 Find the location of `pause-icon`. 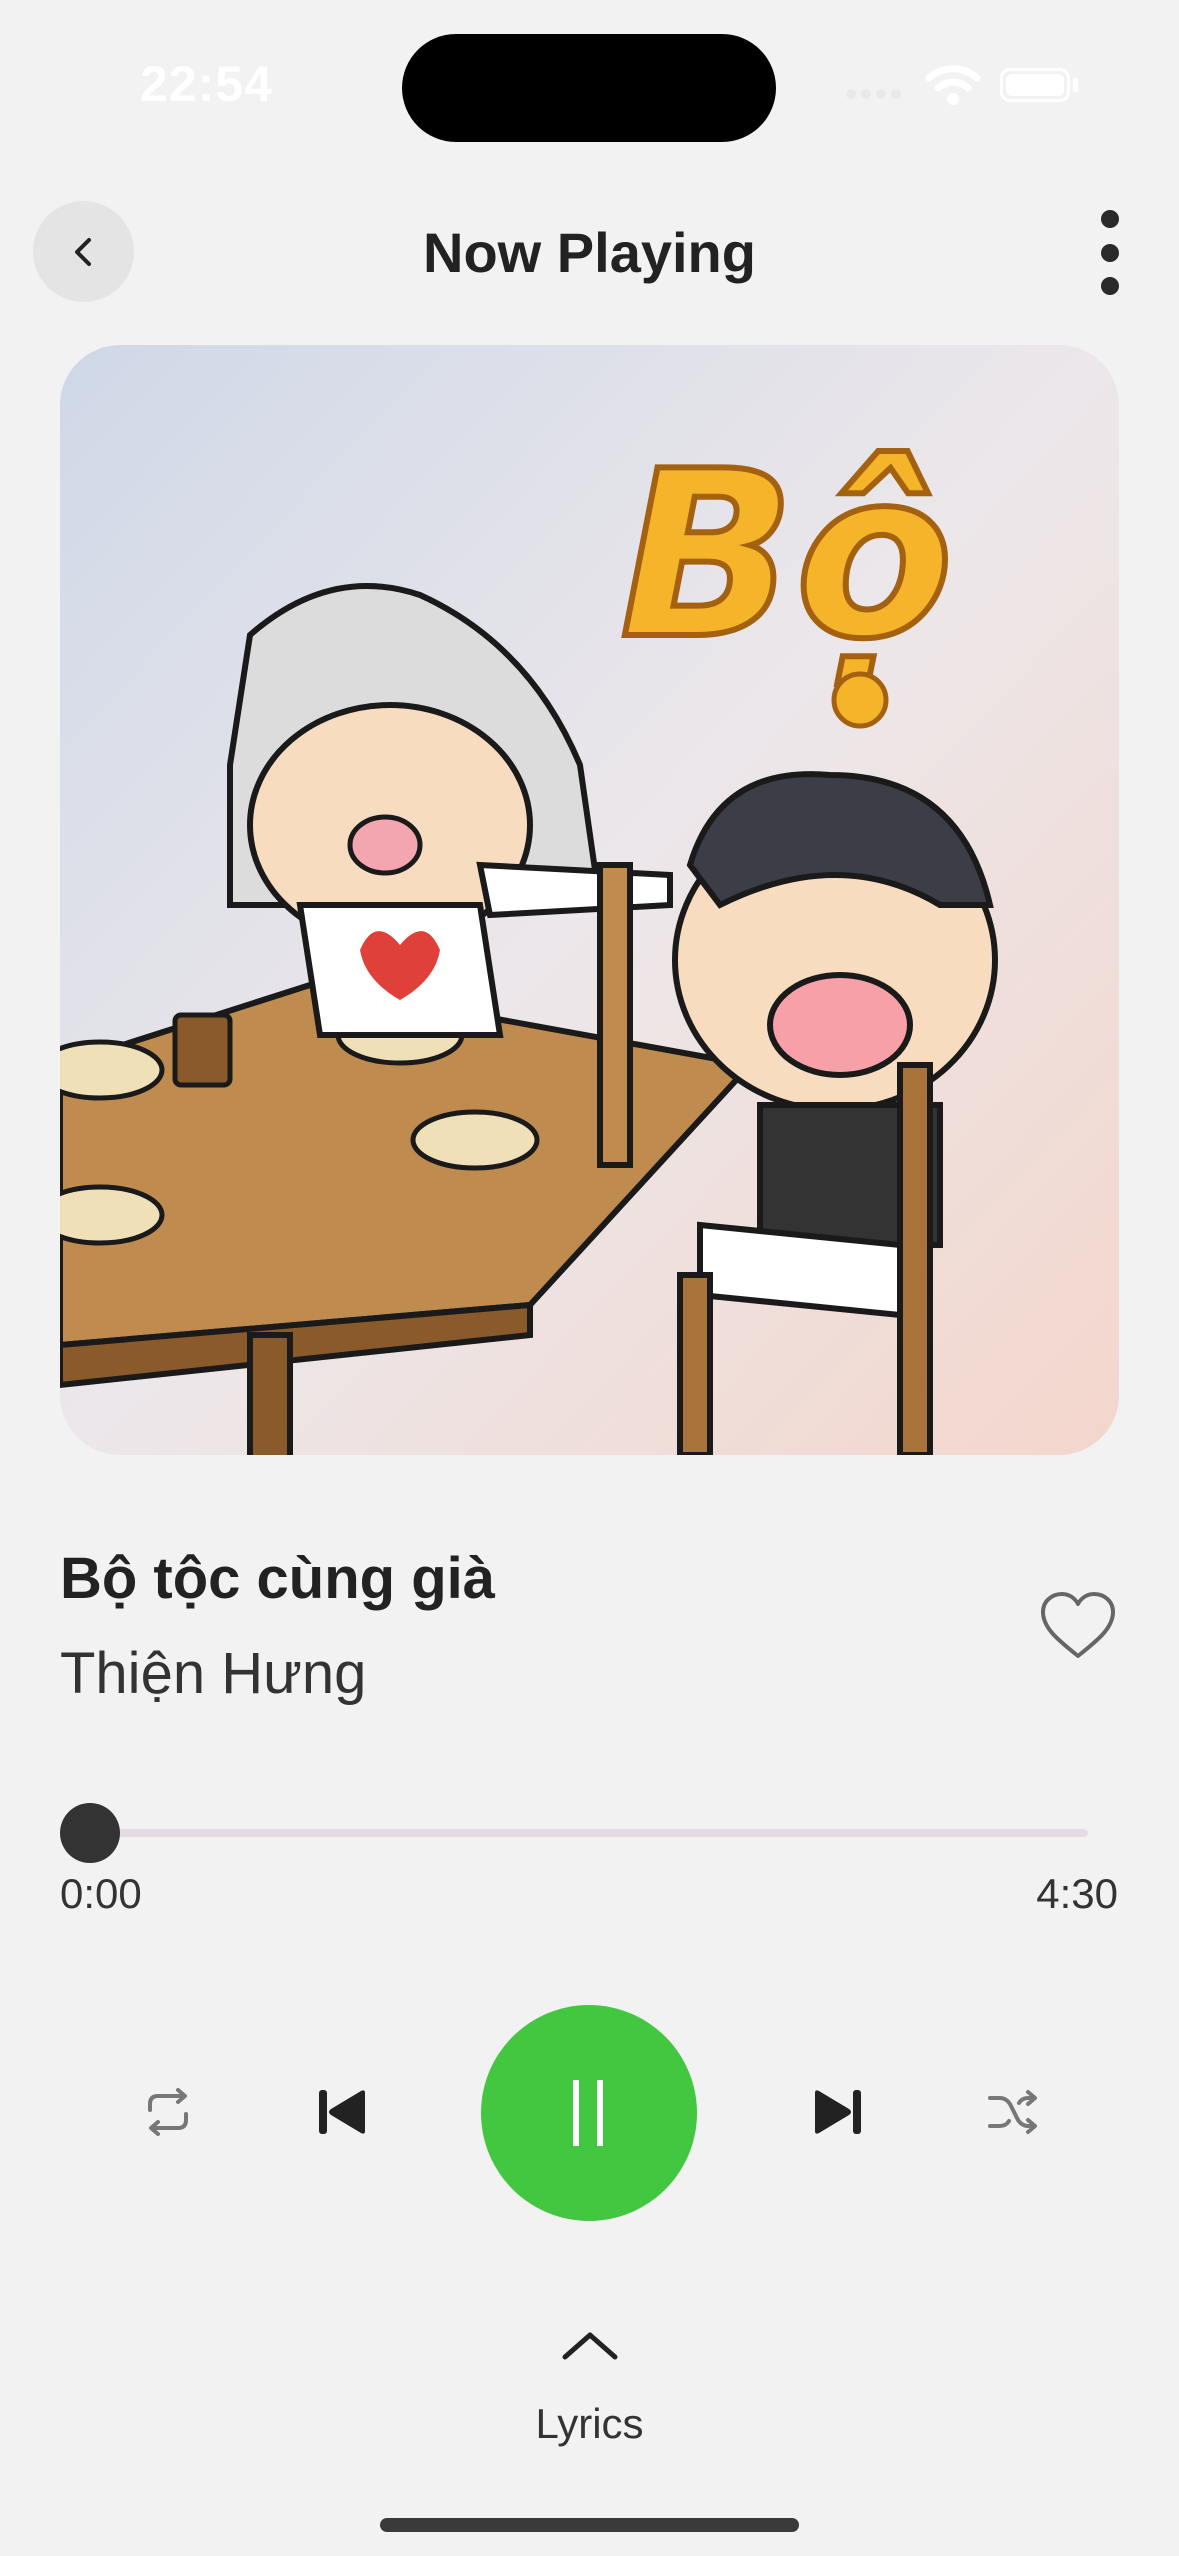

pause-icon is located at coordinates (588, 2113).